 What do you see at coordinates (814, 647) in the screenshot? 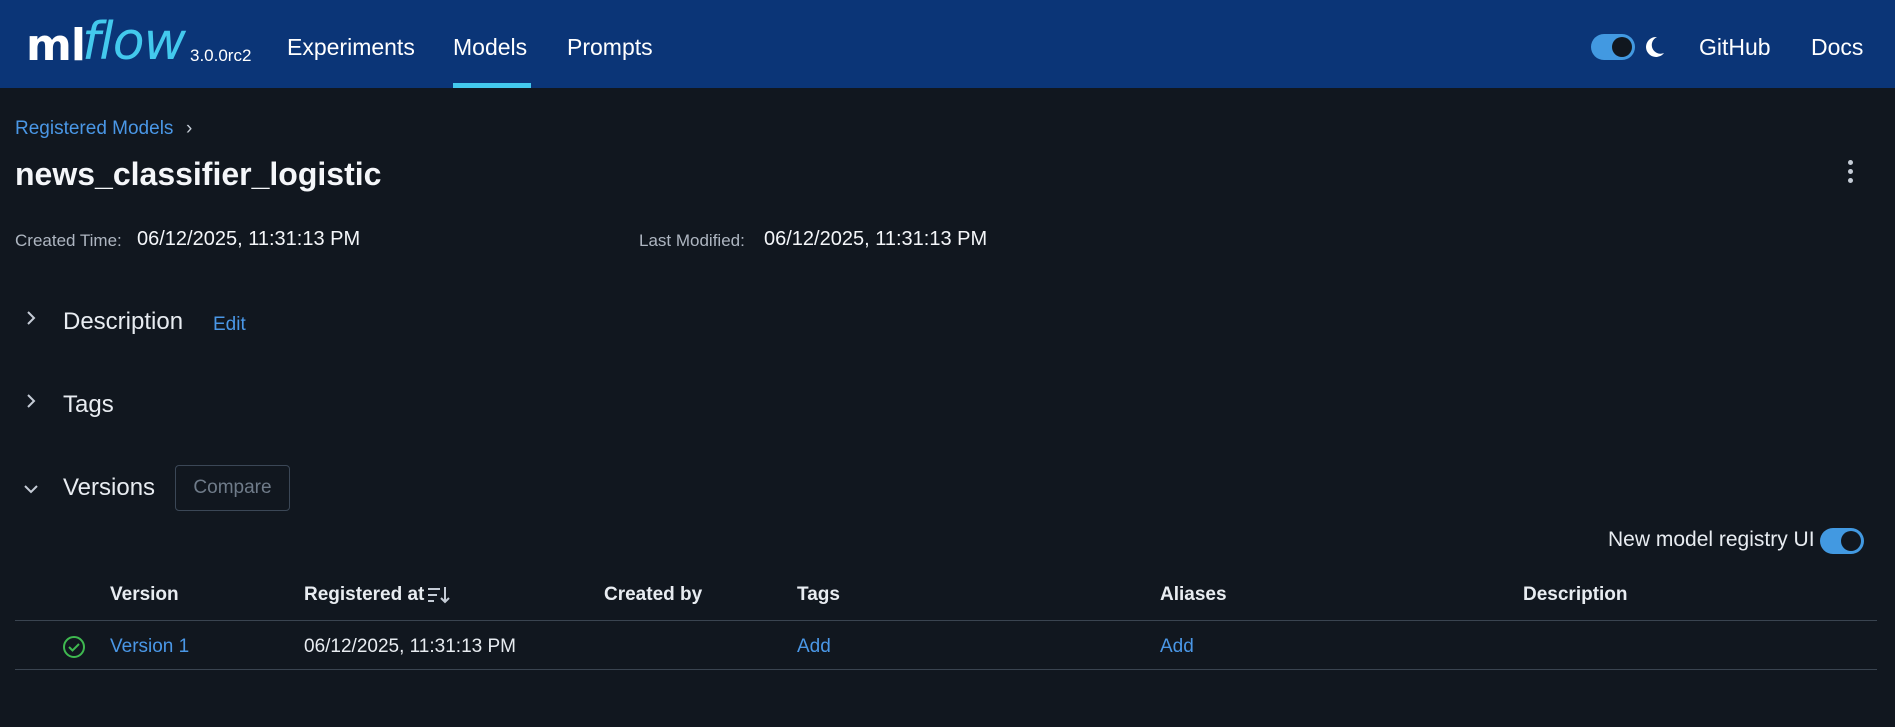
I see `add-tag-link: Add` at bounding box center [814, 647].